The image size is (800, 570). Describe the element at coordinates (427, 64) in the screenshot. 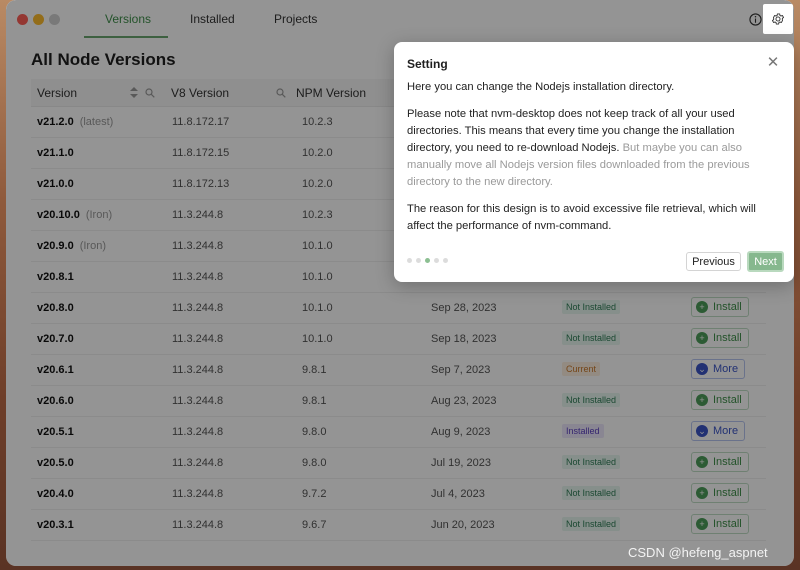

I see `tour-title: Setting` at that location.